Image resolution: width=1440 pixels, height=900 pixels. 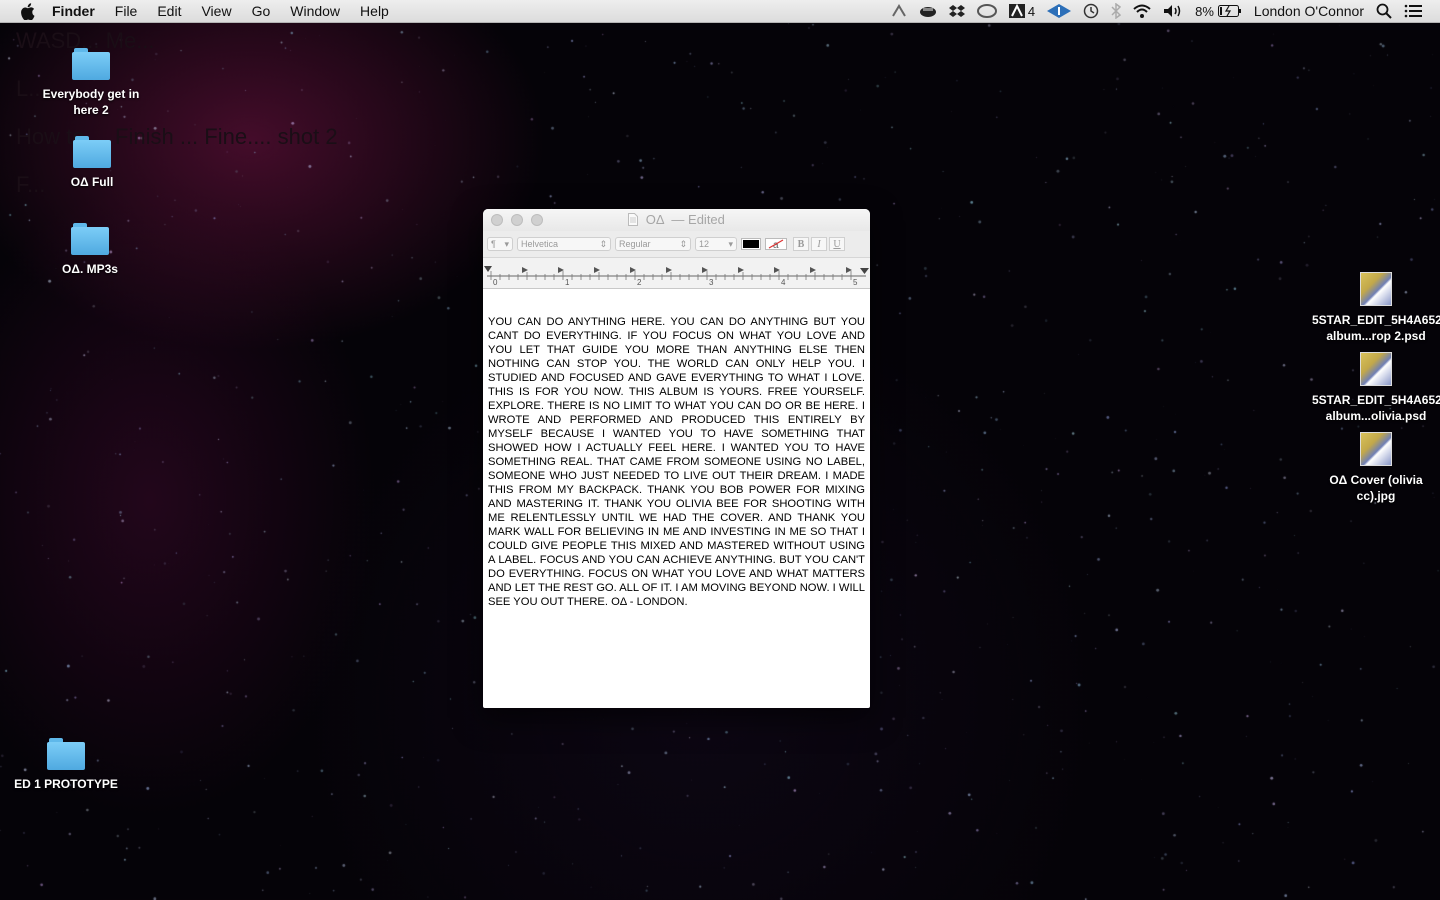 I want to click on time-machine-icon, so click(x=1091, y=11).